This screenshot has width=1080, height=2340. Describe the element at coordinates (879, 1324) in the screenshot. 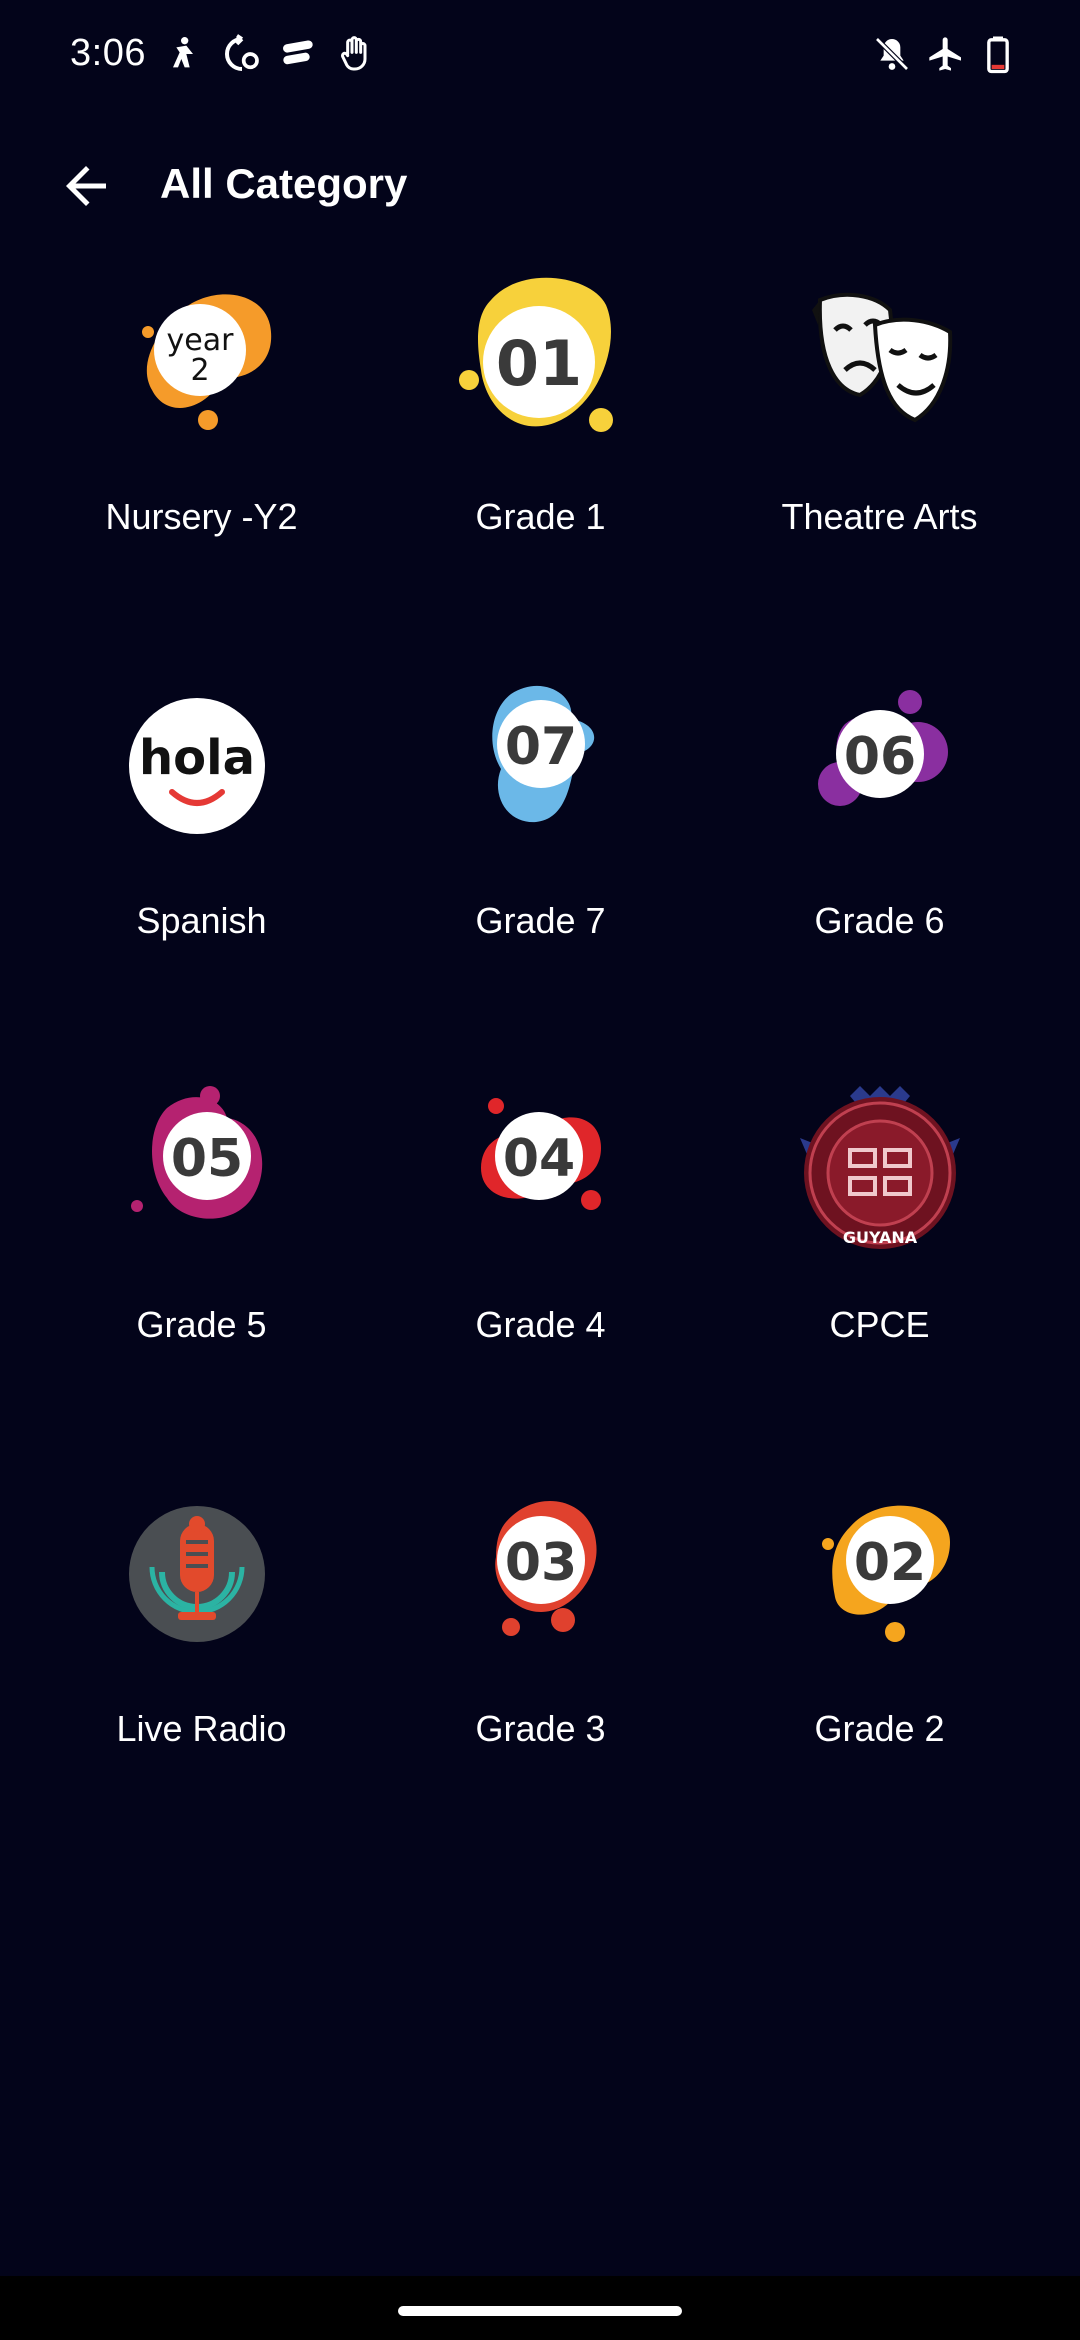

I see `category-label: CPCE` at that location.